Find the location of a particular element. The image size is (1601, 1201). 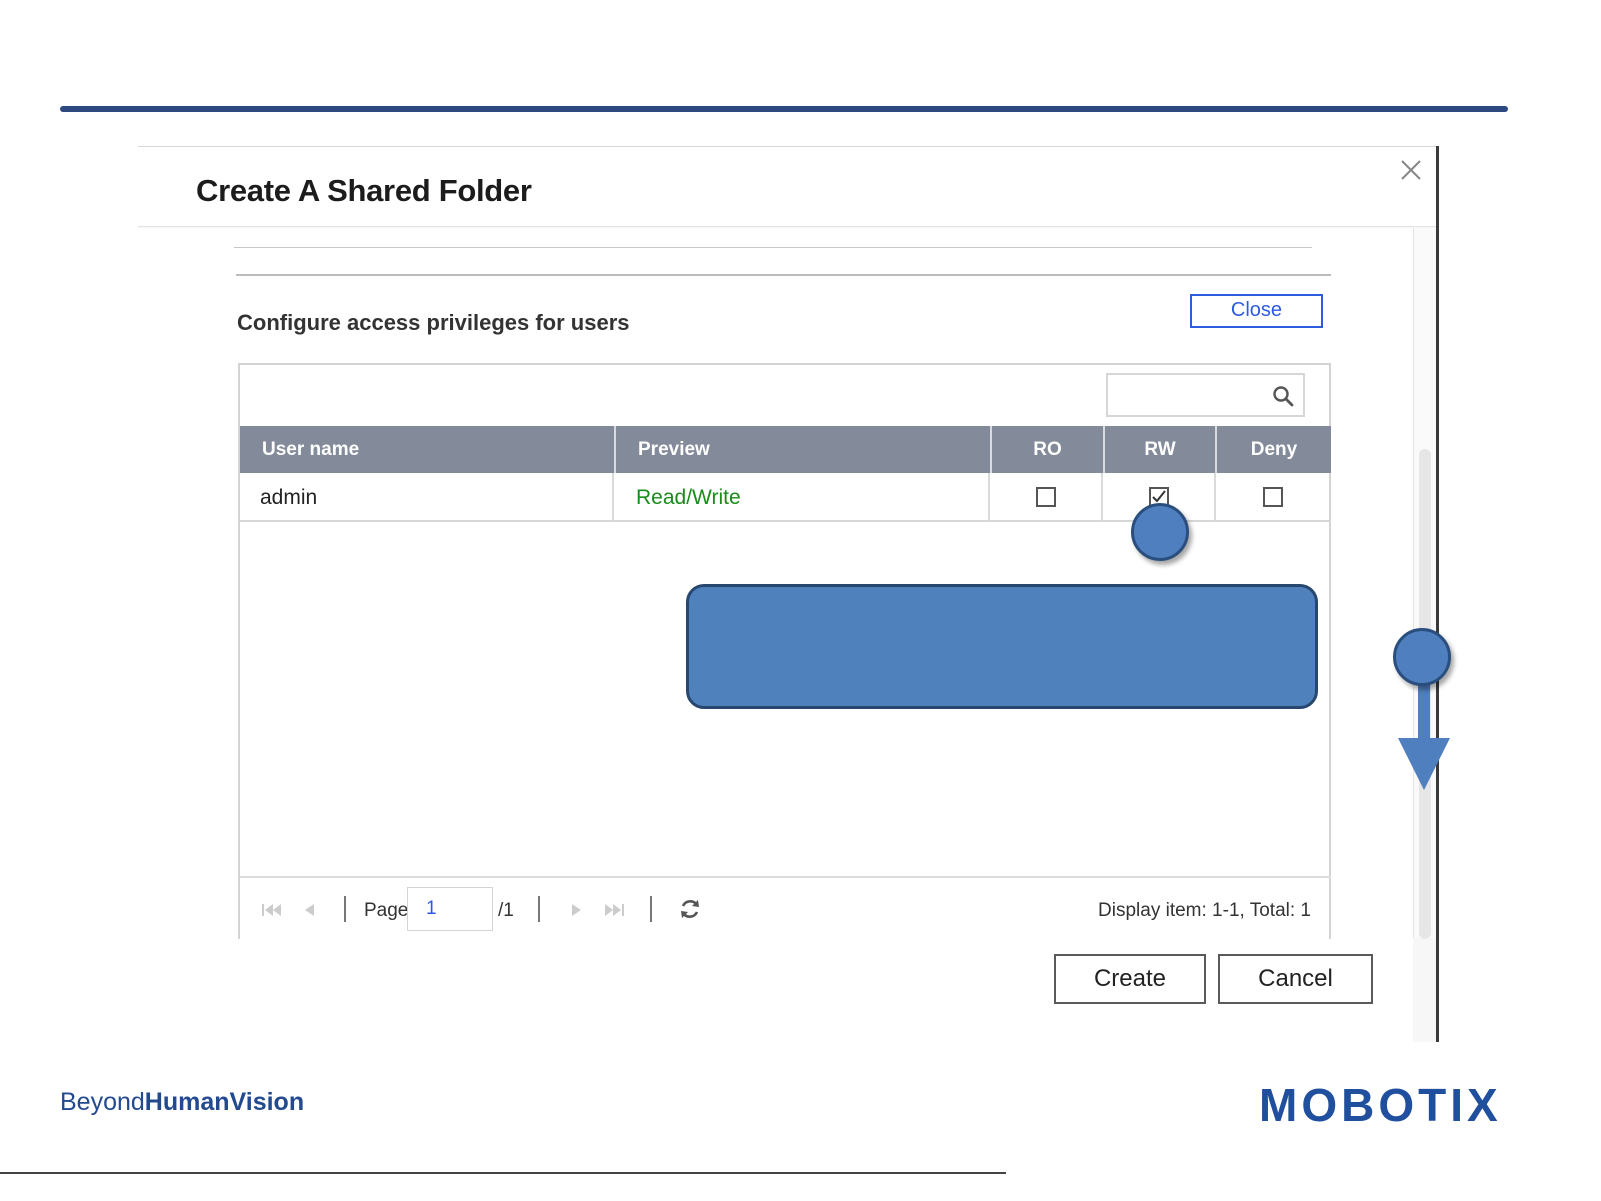

create-button: Create is located at coordinates (1130, 979).